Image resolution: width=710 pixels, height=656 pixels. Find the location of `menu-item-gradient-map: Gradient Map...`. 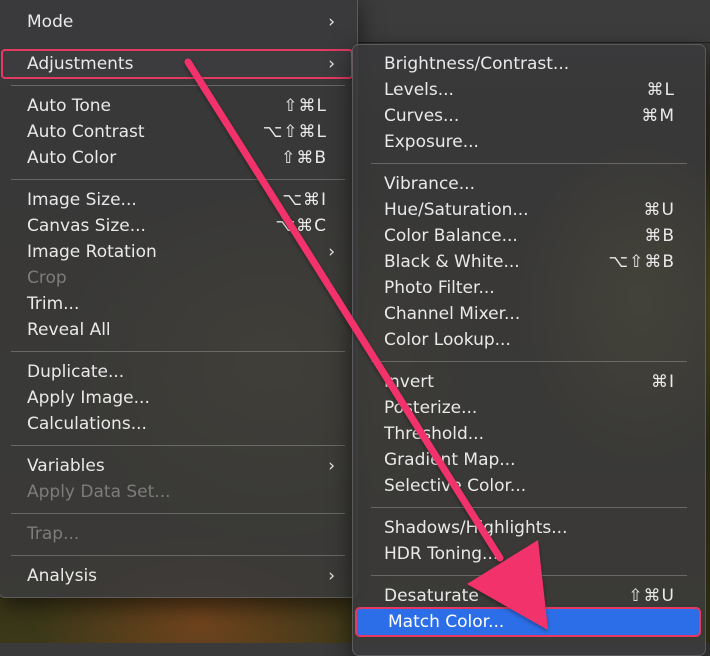

menu-item-gradient-map: Gradient Map... is located at coordinates (529, 460).